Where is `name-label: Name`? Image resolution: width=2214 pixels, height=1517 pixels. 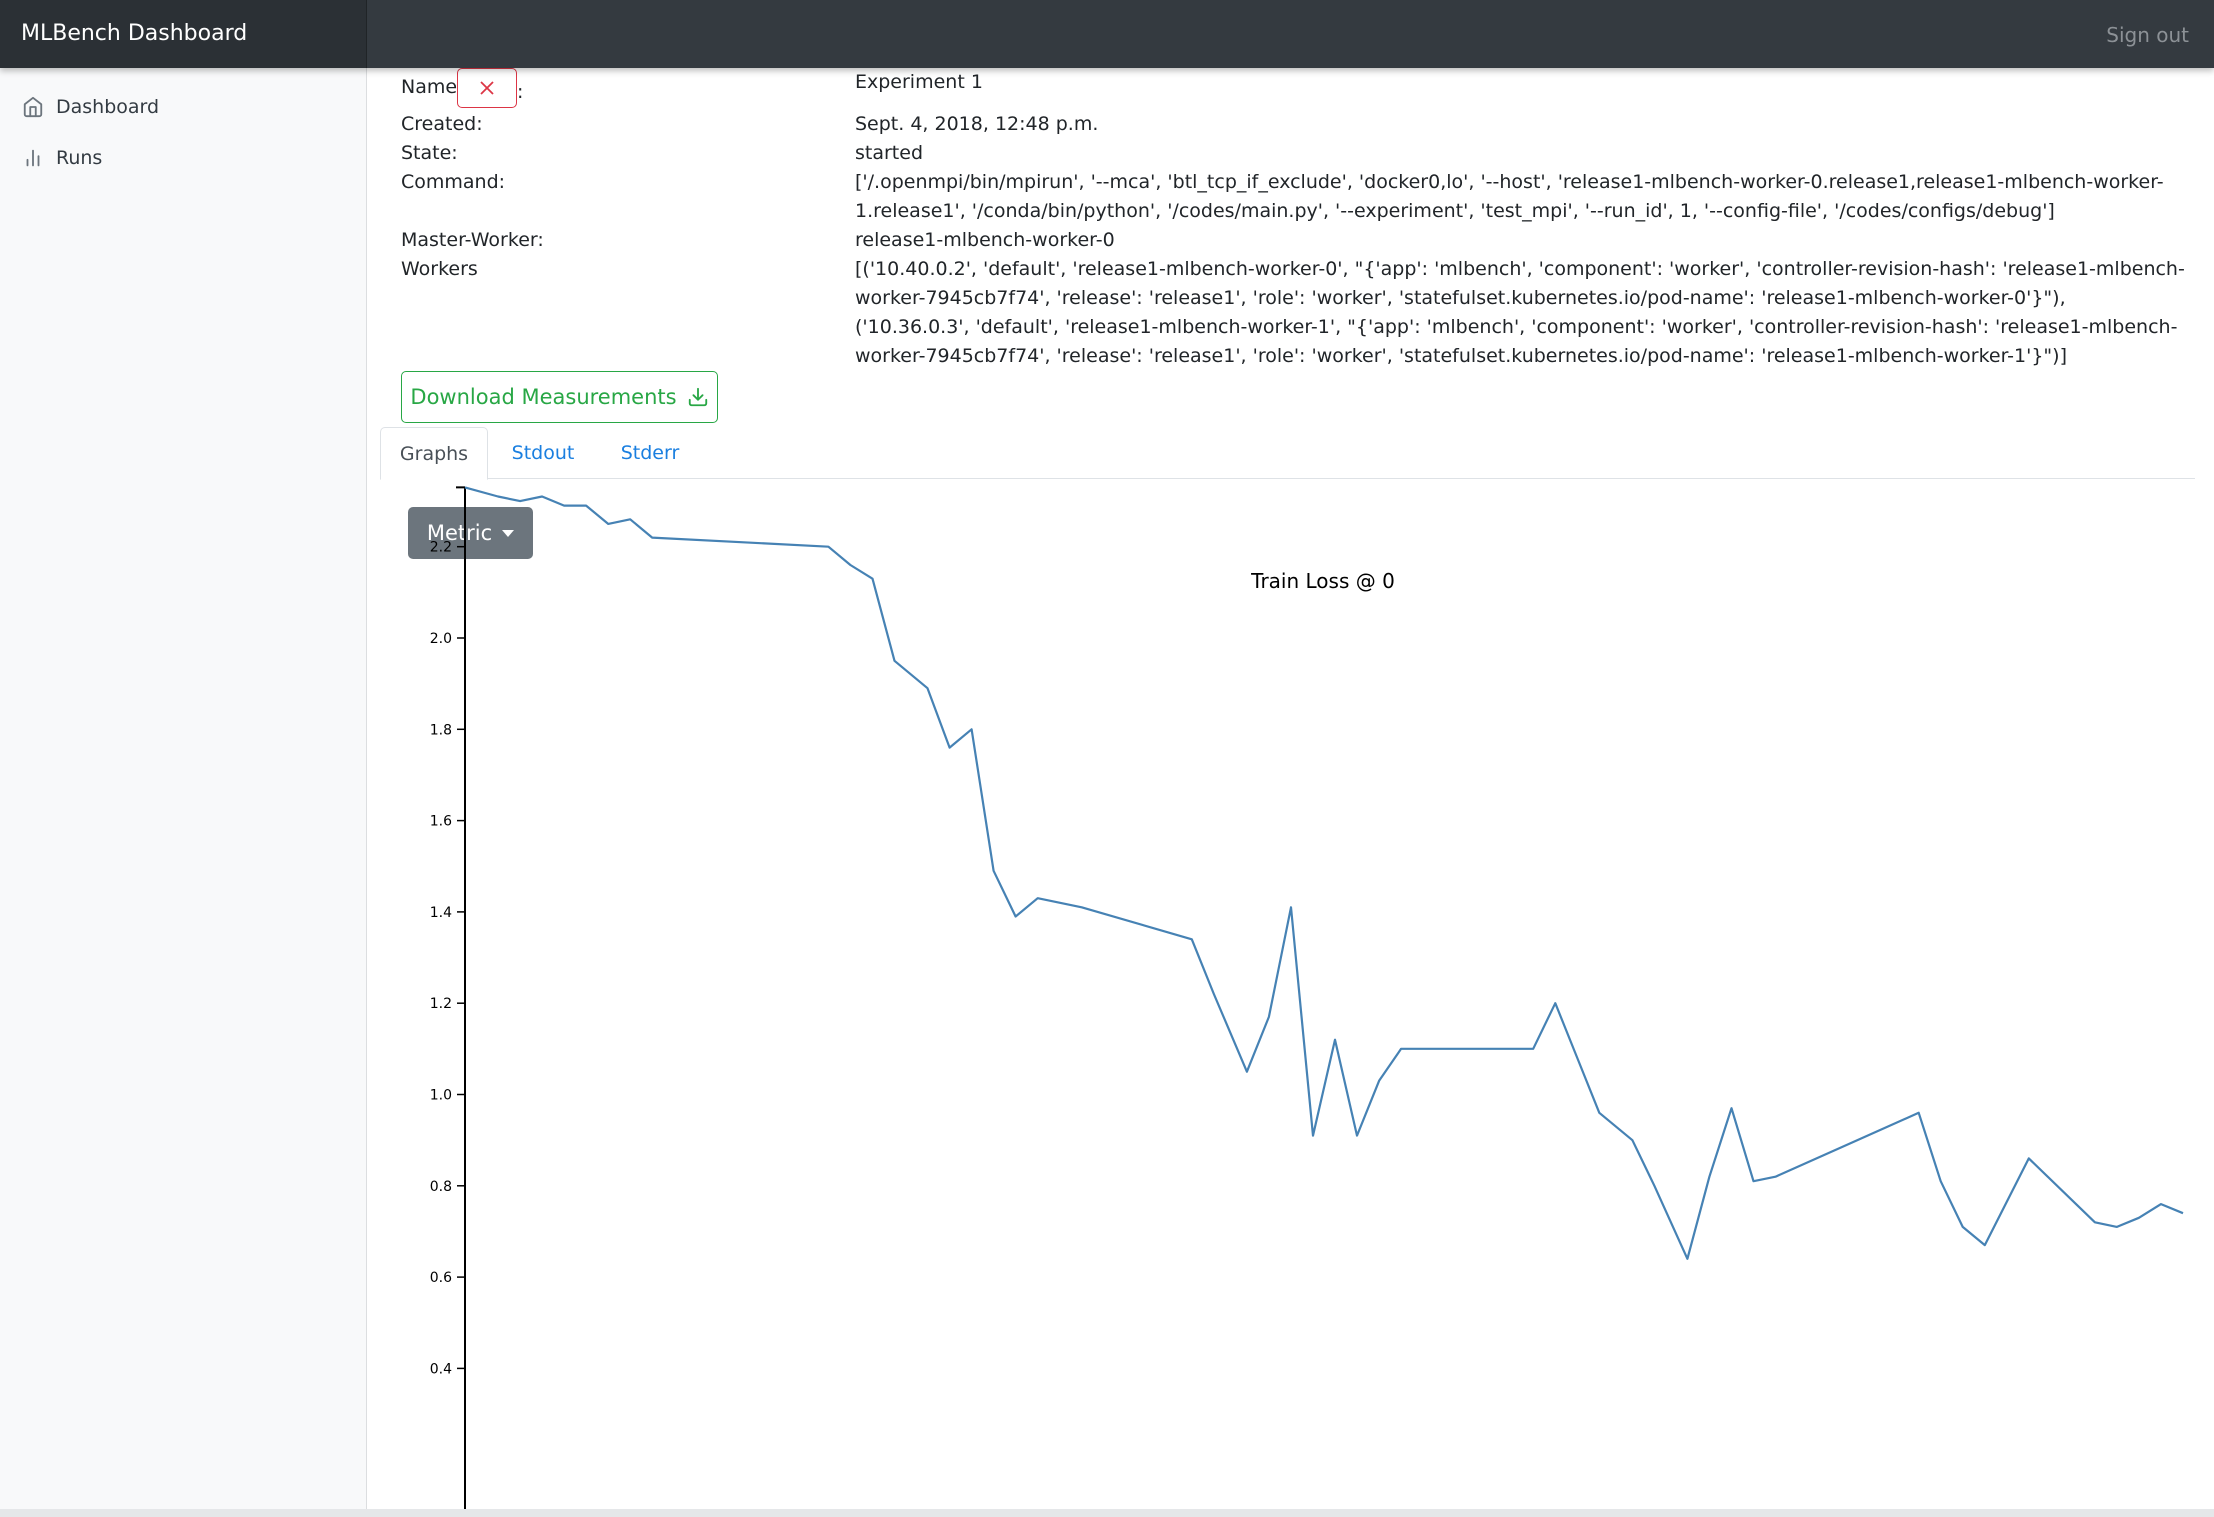 name-label: Name is located at coordinates (429, 87).